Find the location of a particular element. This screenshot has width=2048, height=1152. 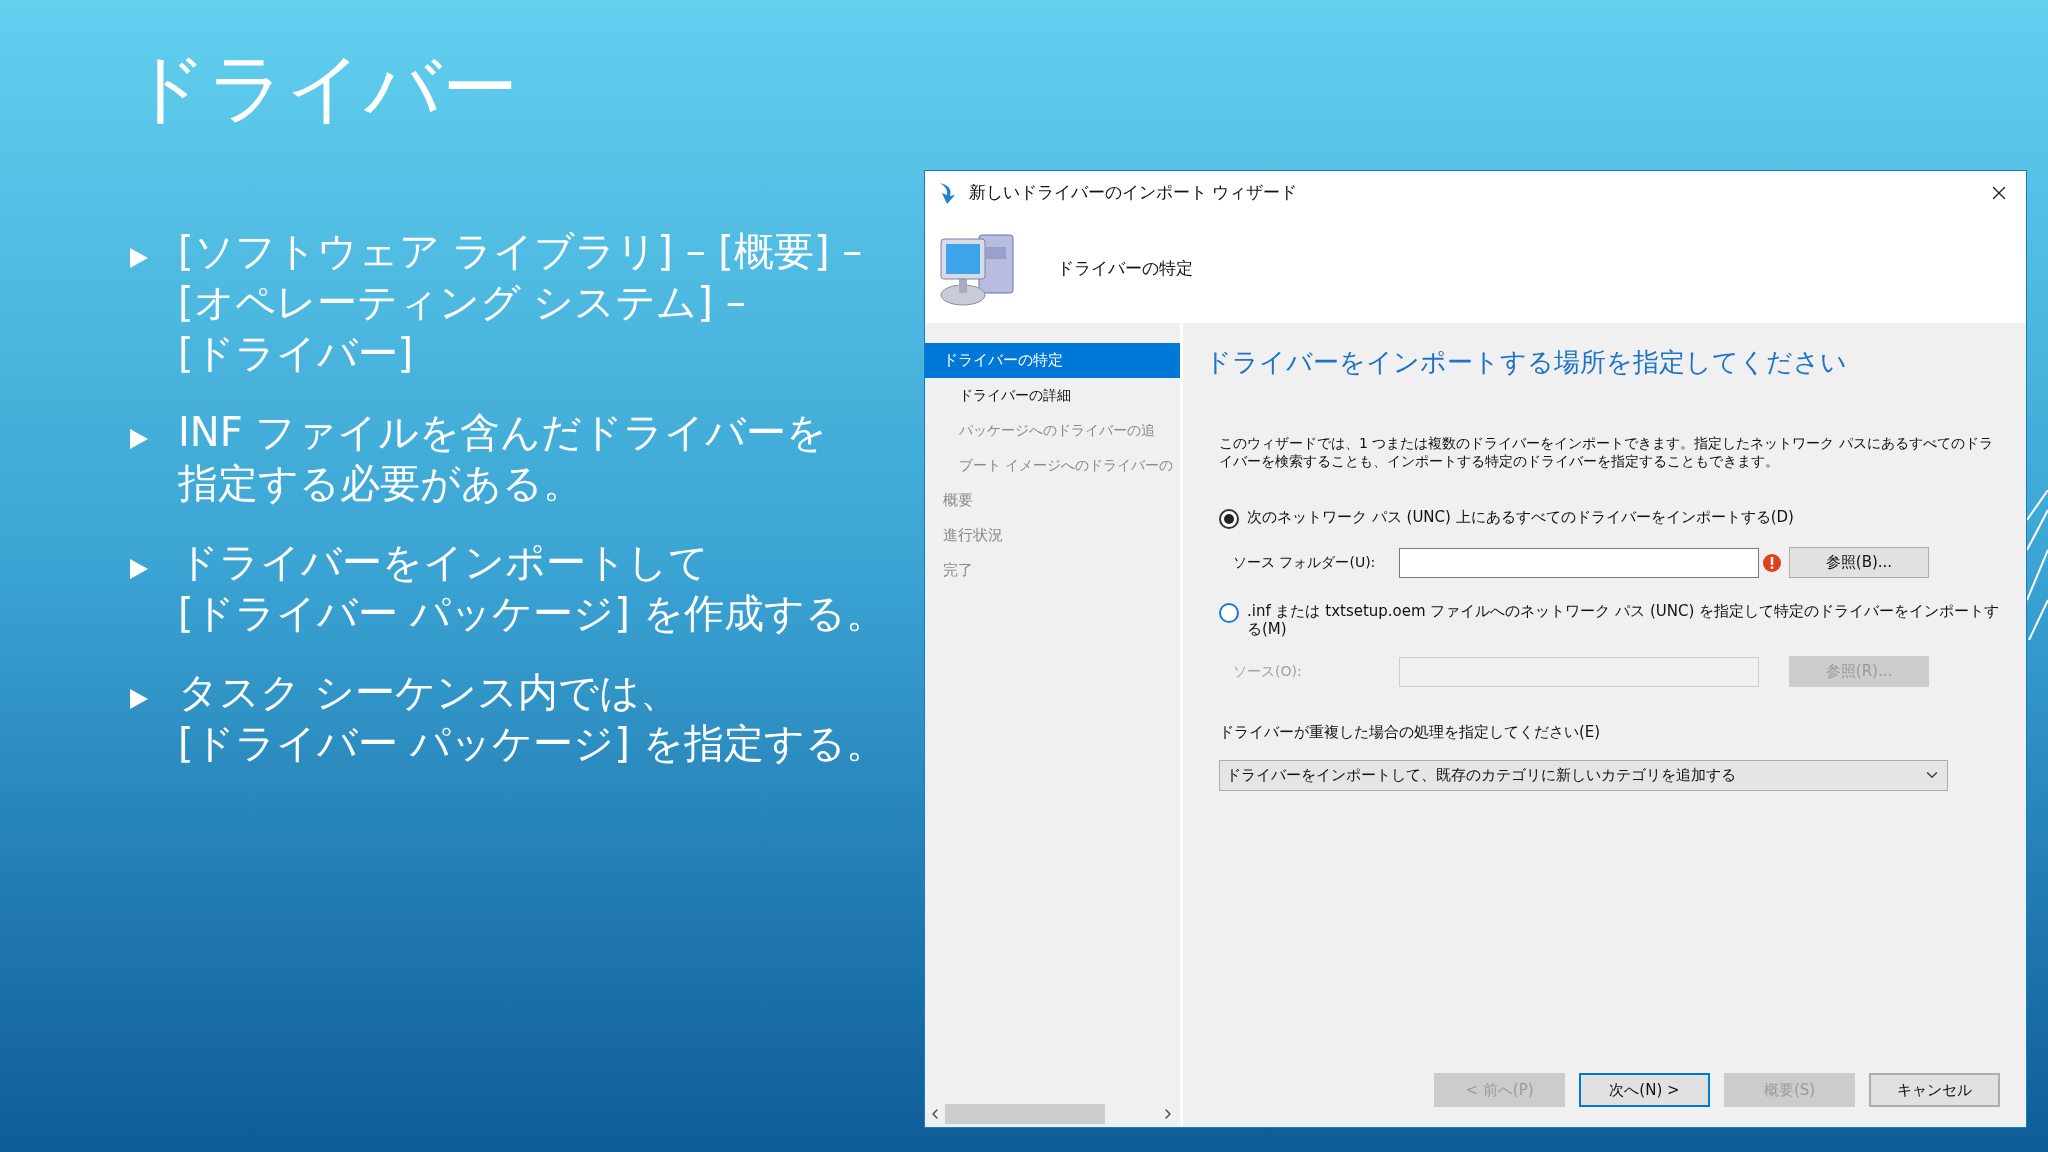

radio-label: .inf または txtsetup.oem ファイルへのネットワーク パス (UNC) を指定して特定のドライバーをインポートする(M) is located at coordinates (1623, 620).